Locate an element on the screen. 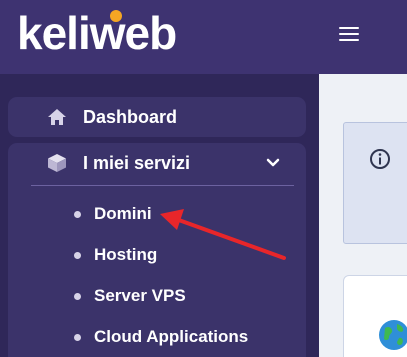 Image resolution: width=407 pixels, height=357 pixels. sidebar-item-label: Dashboard is located at coordinates (130, 117).